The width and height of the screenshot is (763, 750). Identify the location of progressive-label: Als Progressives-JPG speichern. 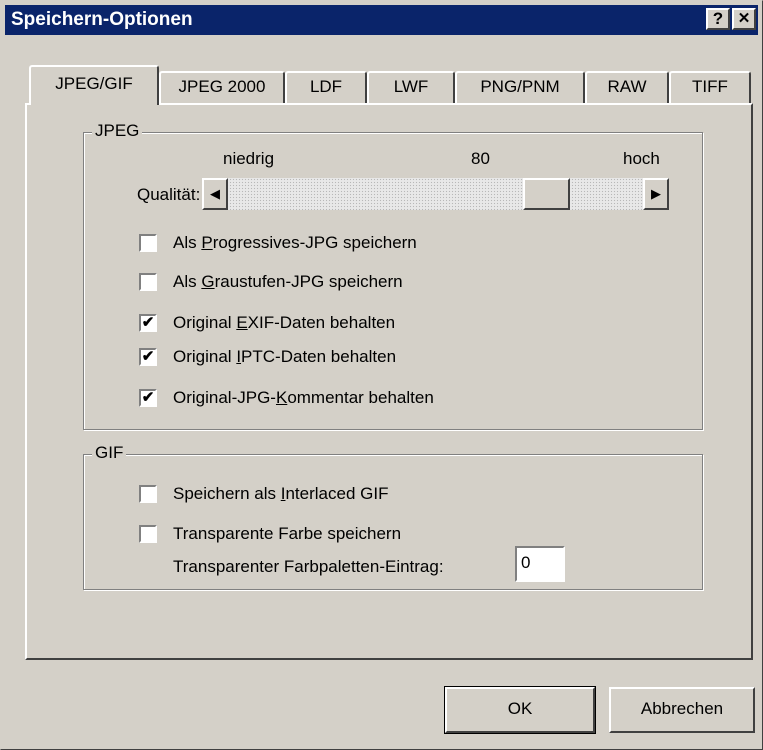
(295, 243).